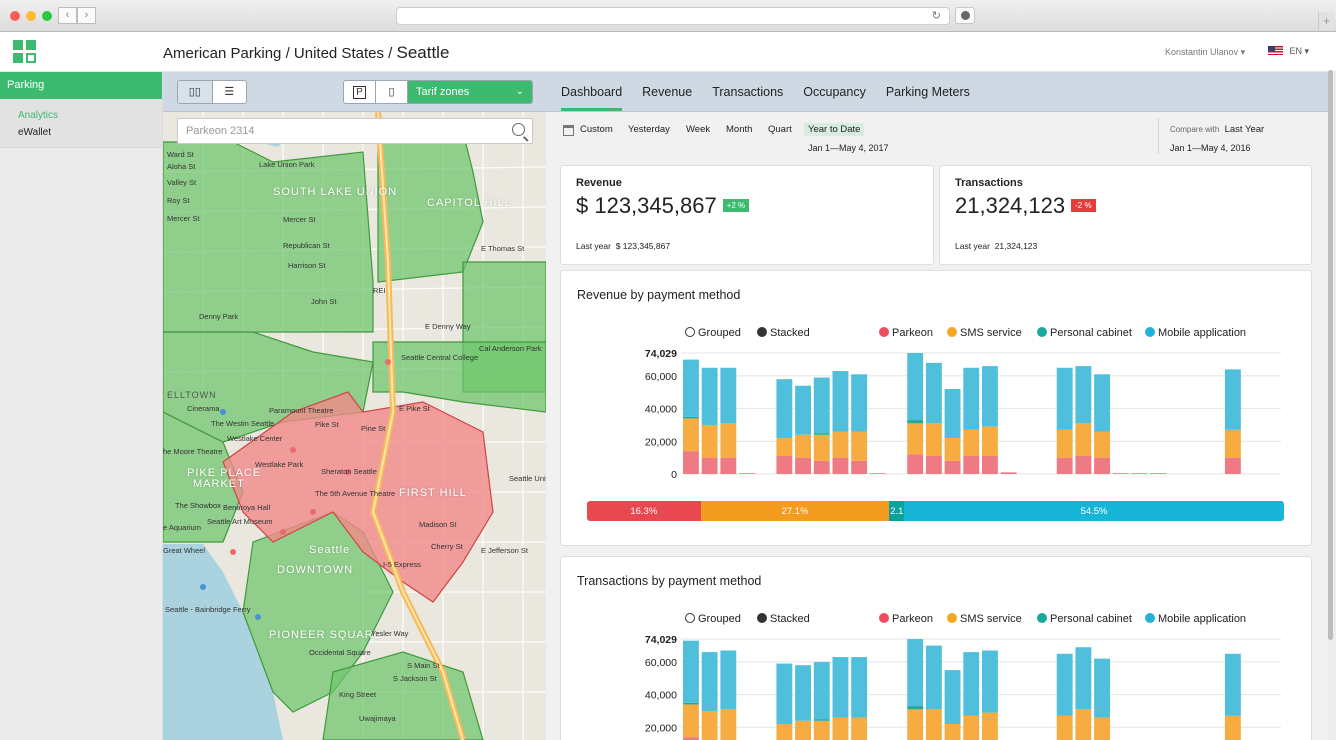  What do you see at coordinates (596, 129) in the screenshot?
I see `period-custom: Custom` at bounding box center [596, 129].